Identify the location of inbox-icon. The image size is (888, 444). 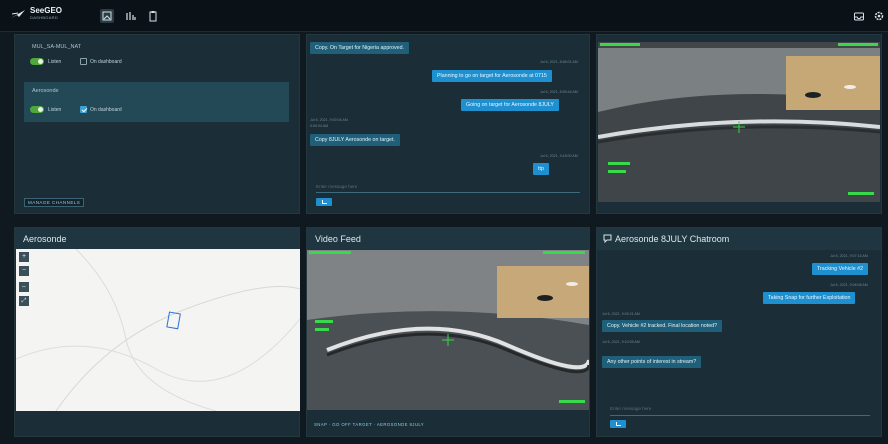
(859, 16).